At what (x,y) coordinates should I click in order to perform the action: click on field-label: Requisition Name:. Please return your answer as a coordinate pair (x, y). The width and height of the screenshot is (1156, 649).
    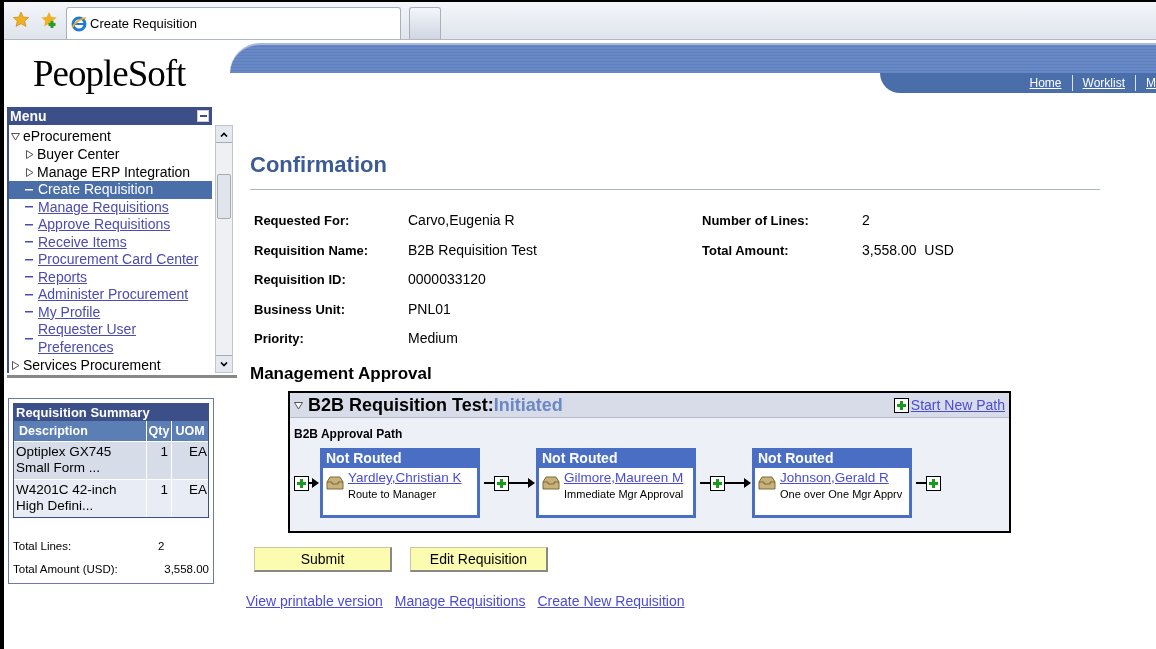
    Looking at the image, I should click on (312, 250).